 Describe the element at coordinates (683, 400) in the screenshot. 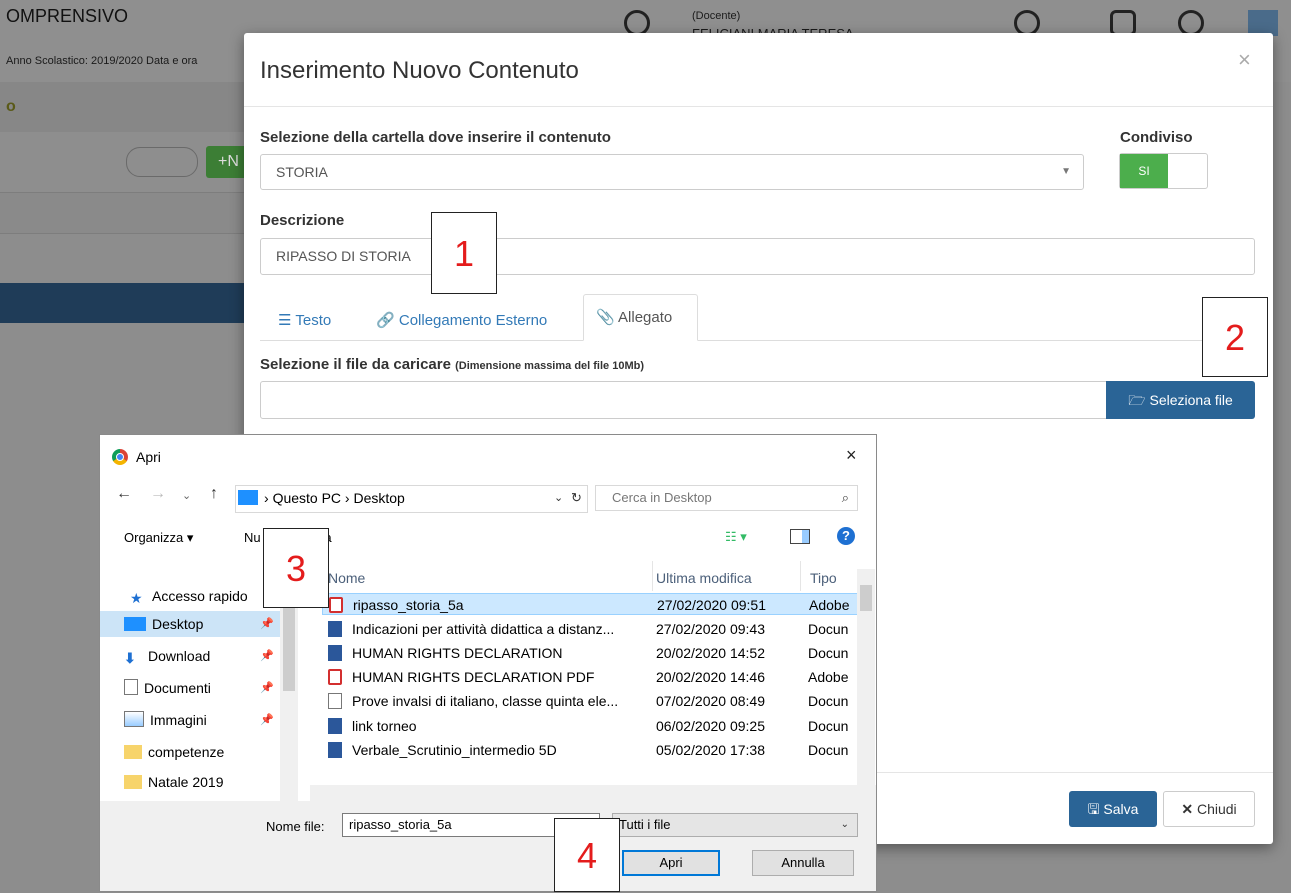

I see `file-path-input` at that location.